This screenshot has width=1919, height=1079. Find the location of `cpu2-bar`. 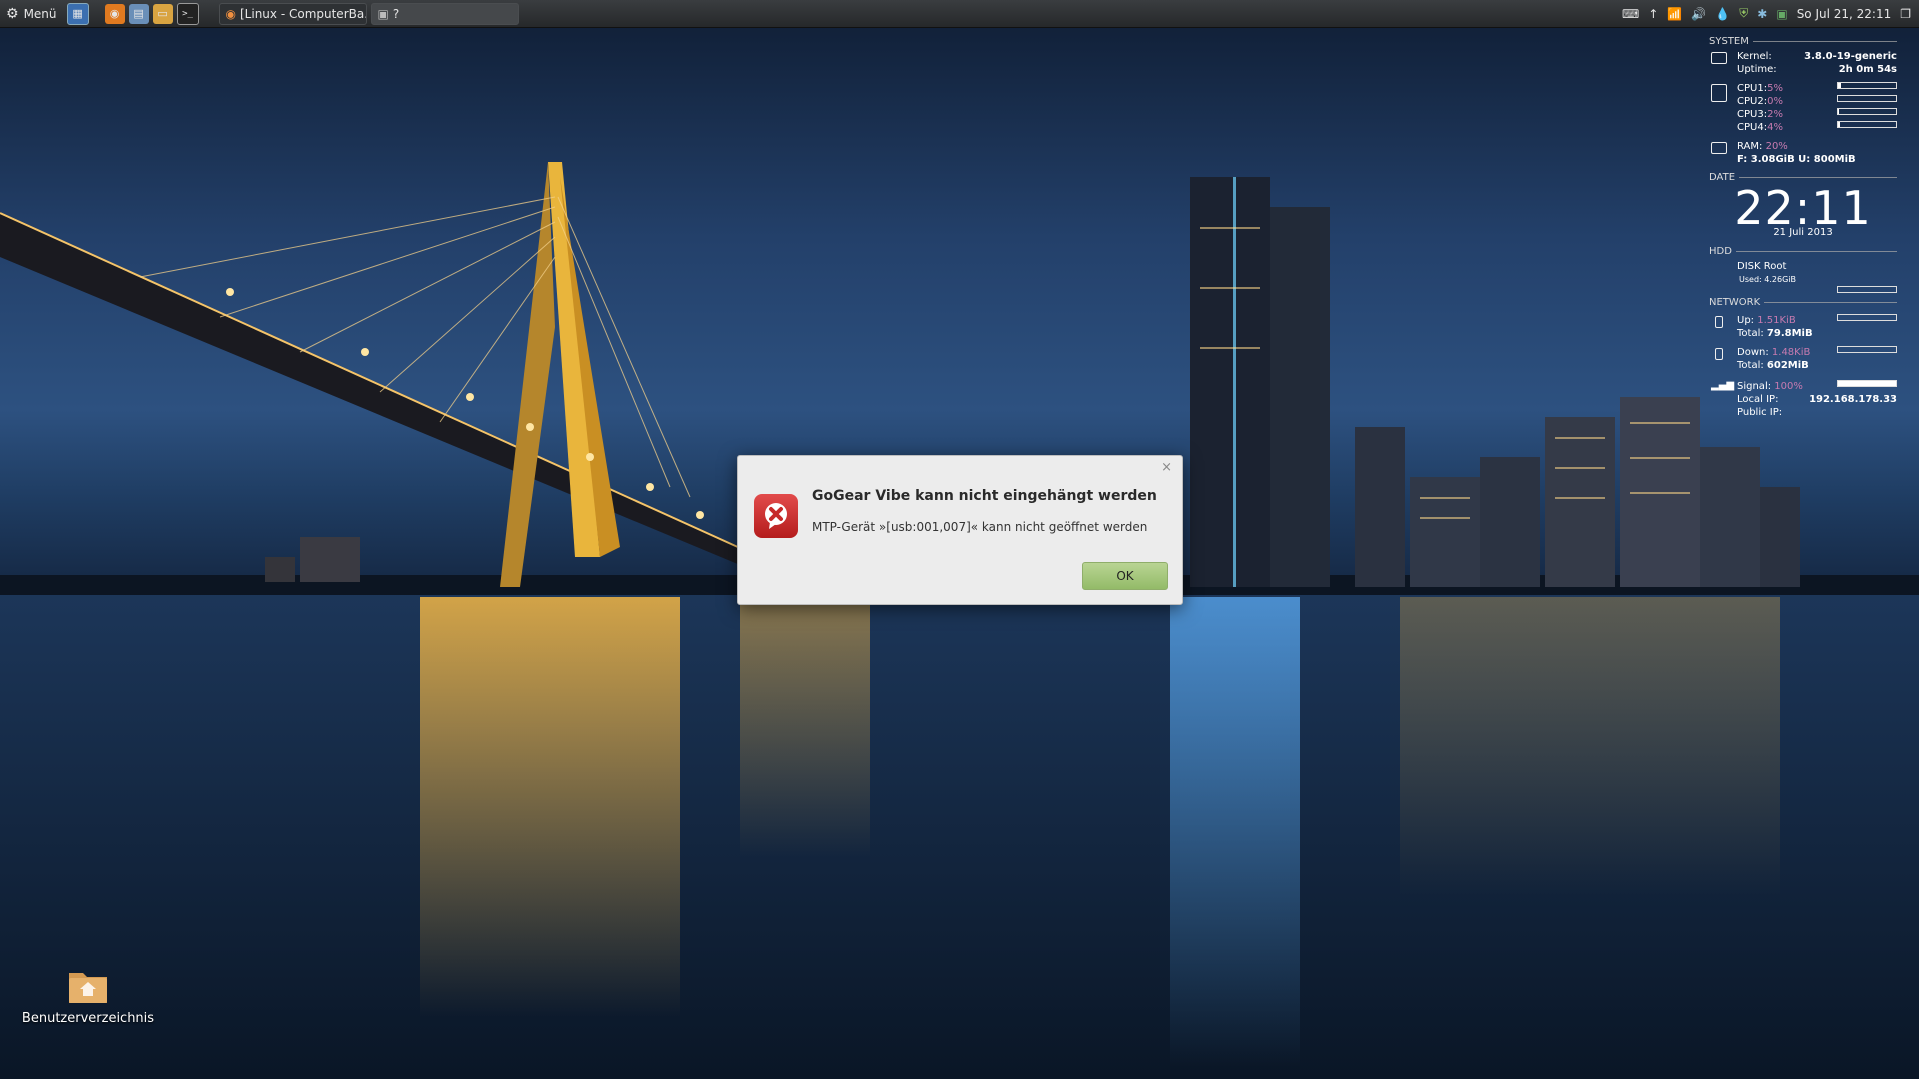

cpu2-bar is located at coordinates (1867, 98).